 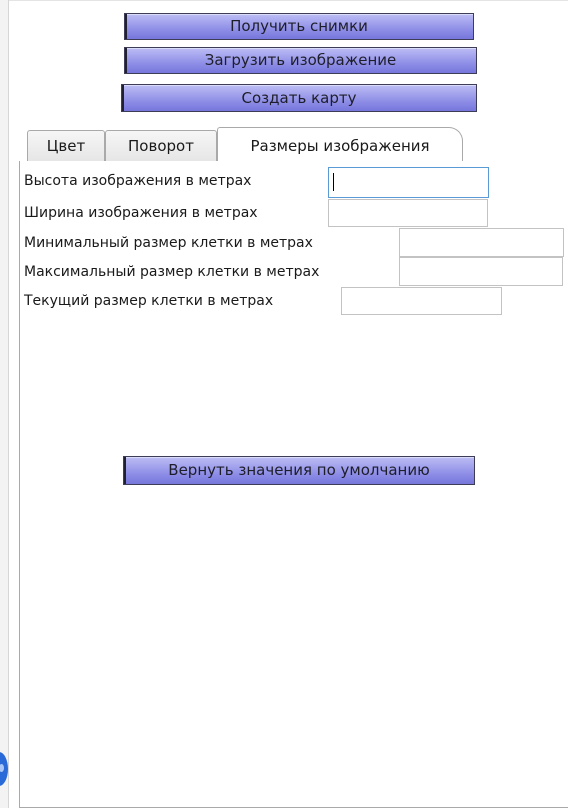 What do you see at coordinates (66, 145) in the screenshot?
I see `tab-color: Цвет` at bounding box center [66, 145].